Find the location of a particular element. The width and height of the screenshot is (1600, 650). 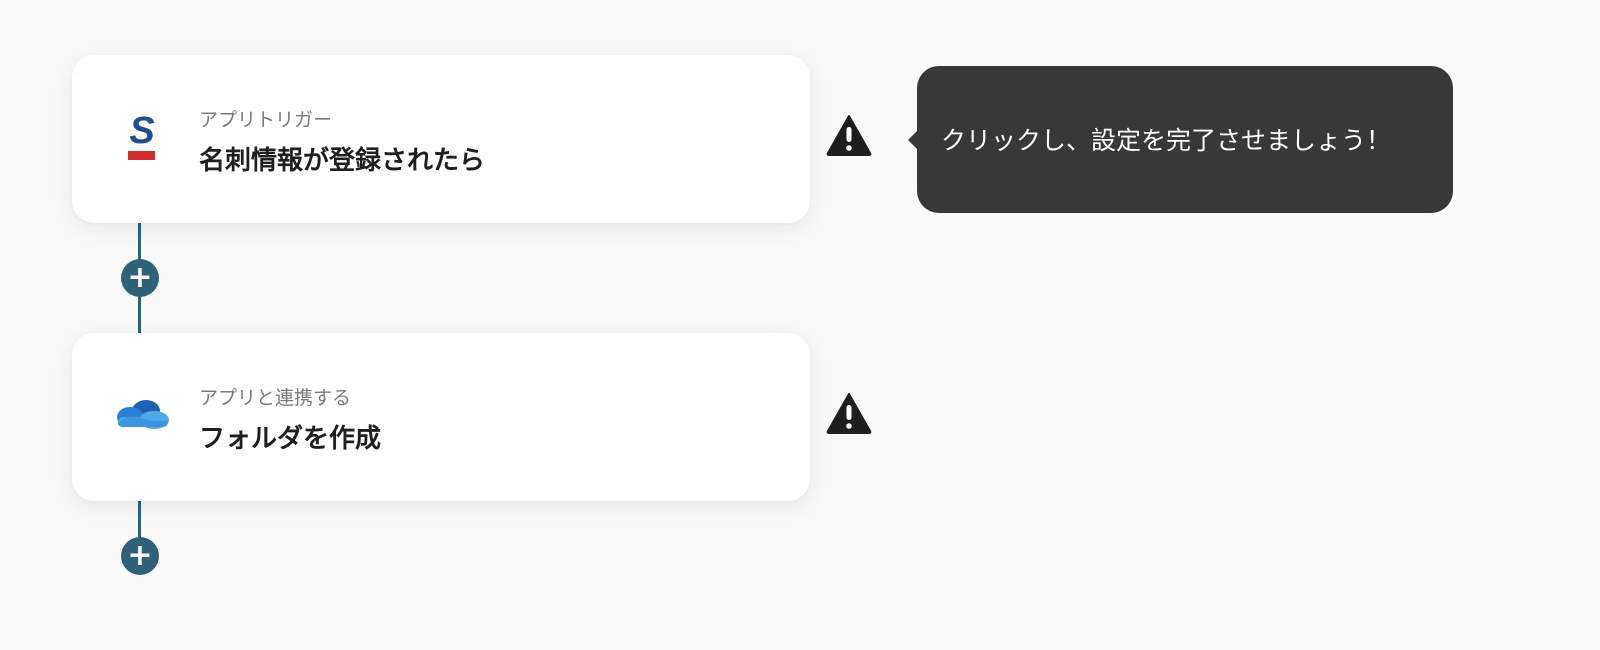

tooltip-text: クリックし、設定を完了させましょう！ is located at coordinates (1166, 140).